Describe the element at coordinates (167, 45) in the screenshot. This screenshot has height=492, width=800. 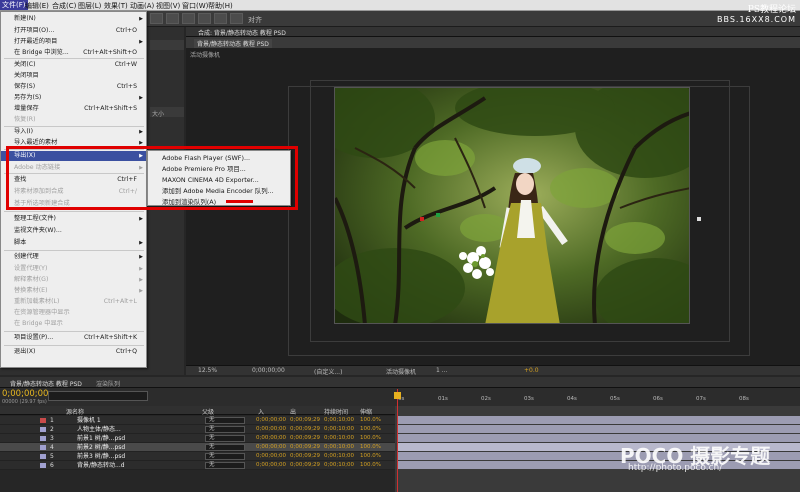
I see `project-panel-tab` at that location.